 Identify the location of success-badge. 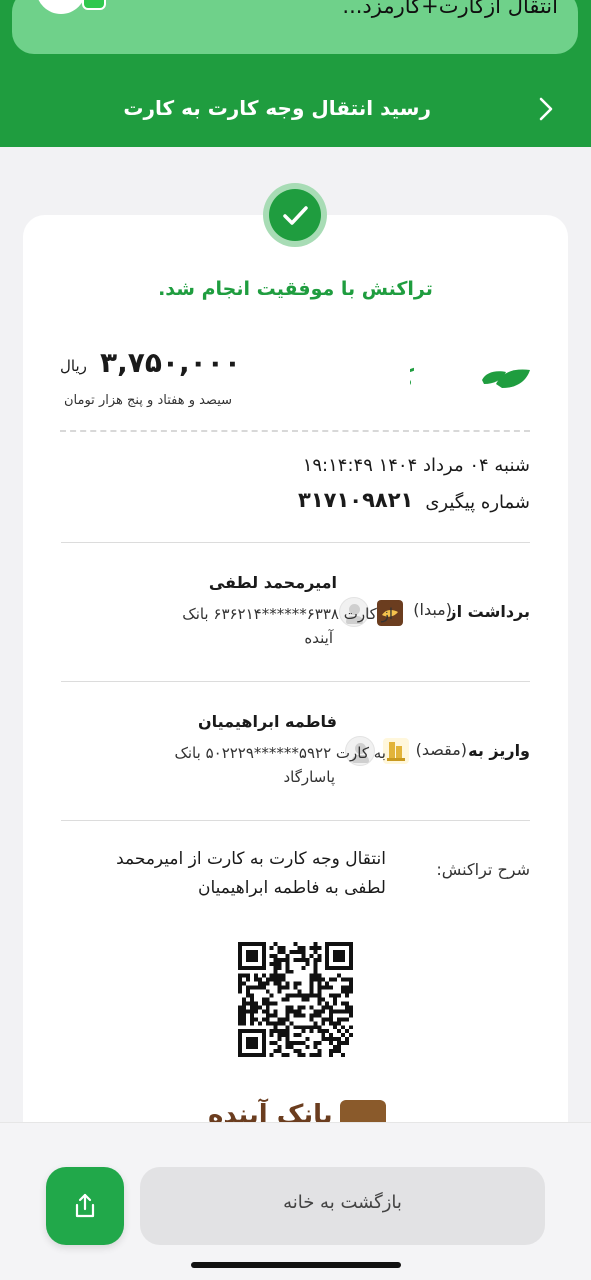
(295, 215).